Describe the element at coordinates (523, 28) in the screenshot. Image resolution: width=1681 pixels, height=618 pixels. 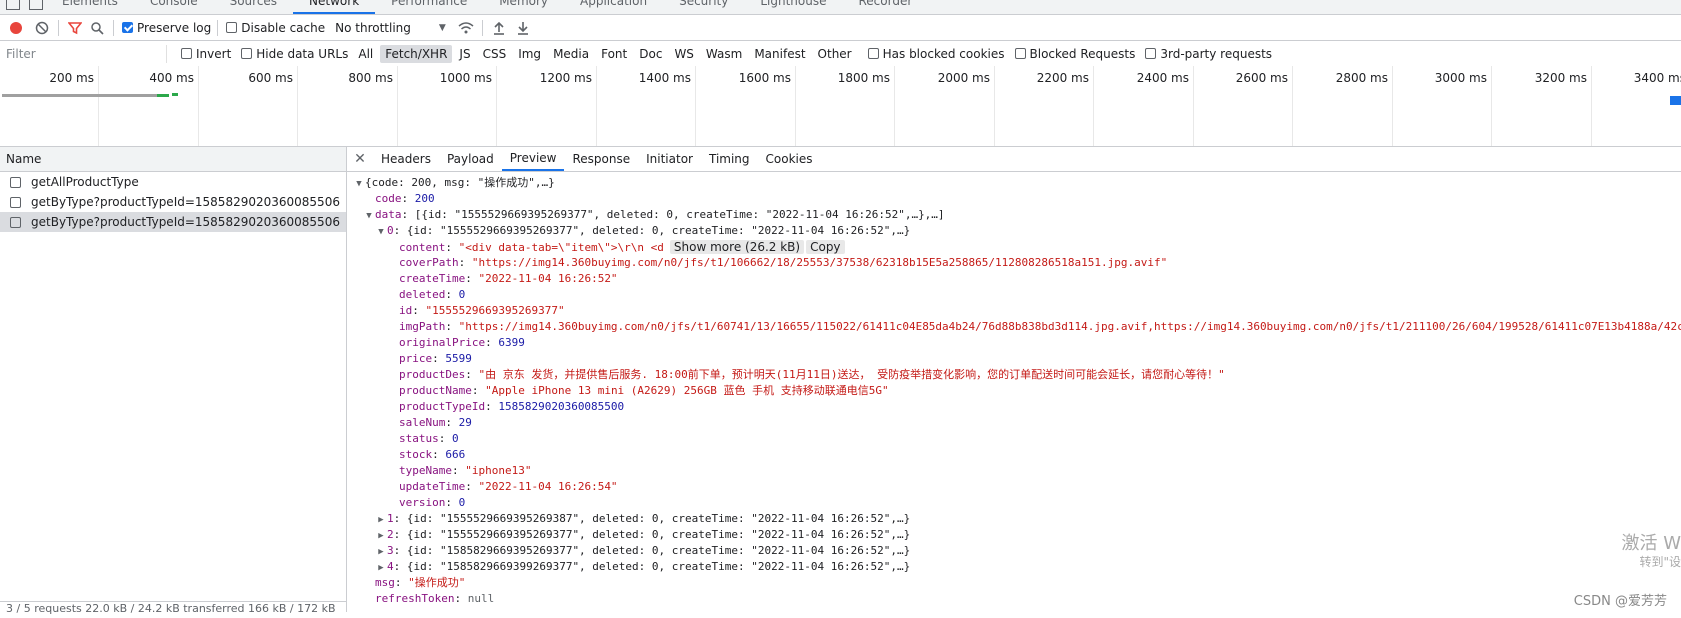
I see `export-har-button` at that location.